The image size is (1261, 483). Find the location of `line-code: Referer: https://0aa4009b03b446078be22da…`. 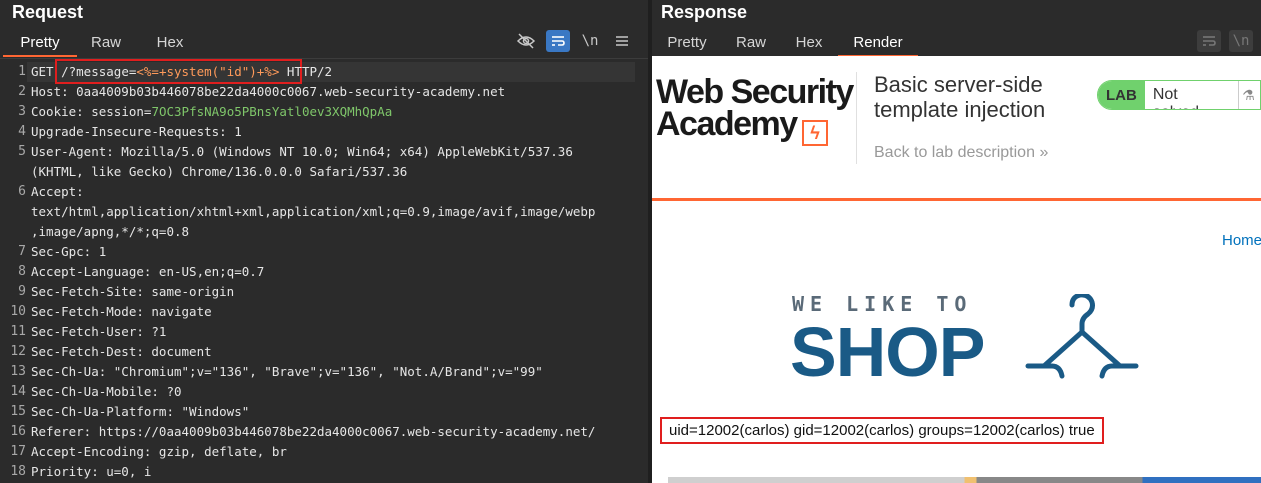

line-code: Referer: https://0aa4009b03b446078be22da… is located at coordinates (313, 431).